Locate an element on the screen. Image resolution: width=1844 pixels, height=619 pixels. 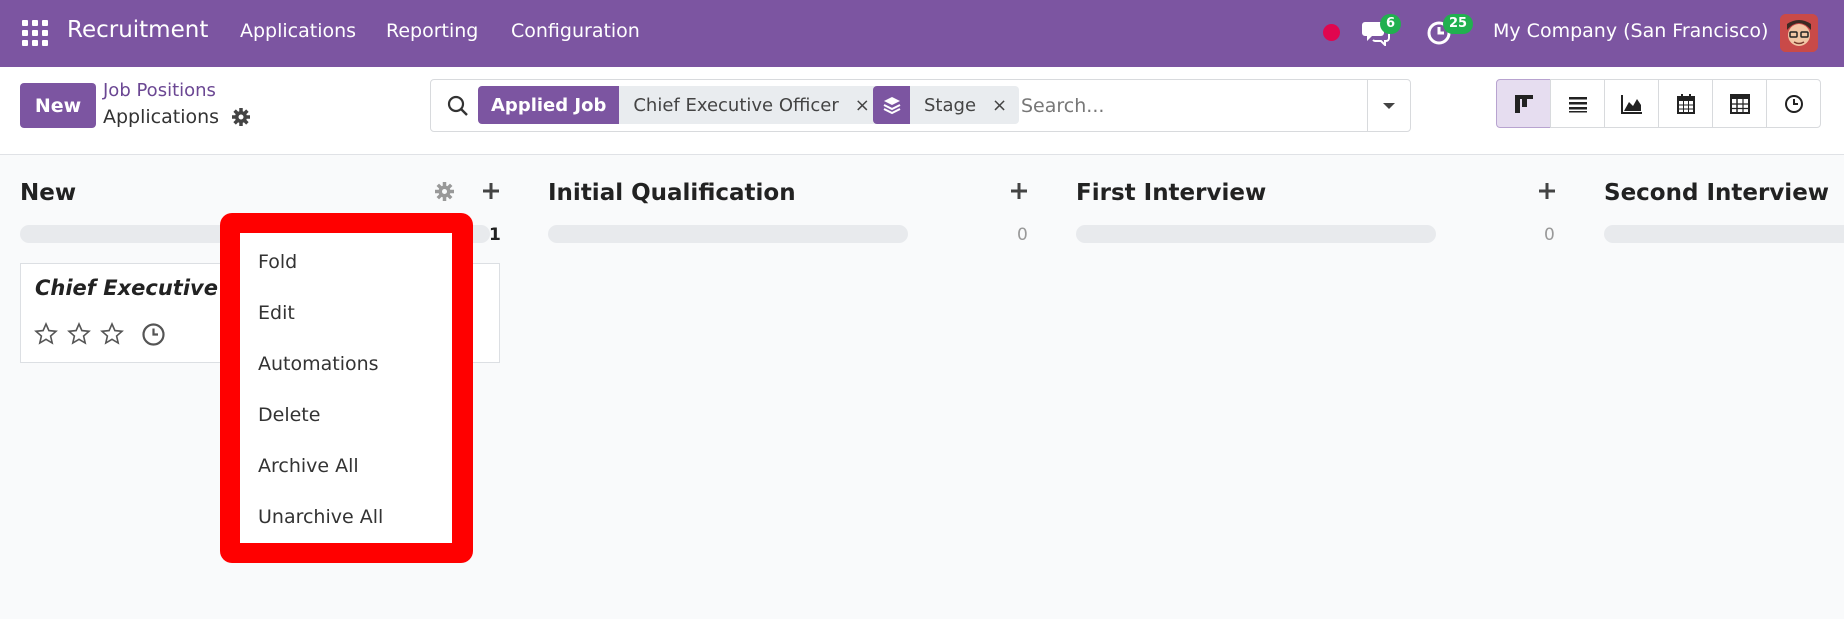
facet-applied-job: Applied Job Chief Executive Officer × is located at coordinates (680, 105).